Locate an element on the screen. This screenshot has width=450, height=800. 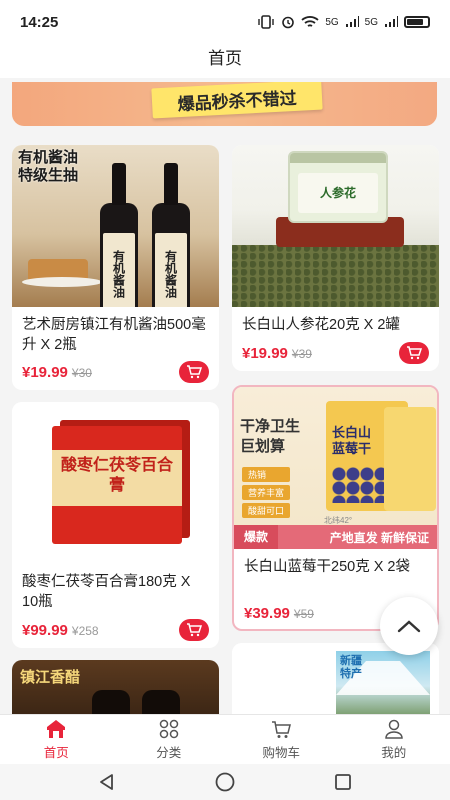
promo-banner: 爆品秒杀不错过 is located at coordinates (224, 104).